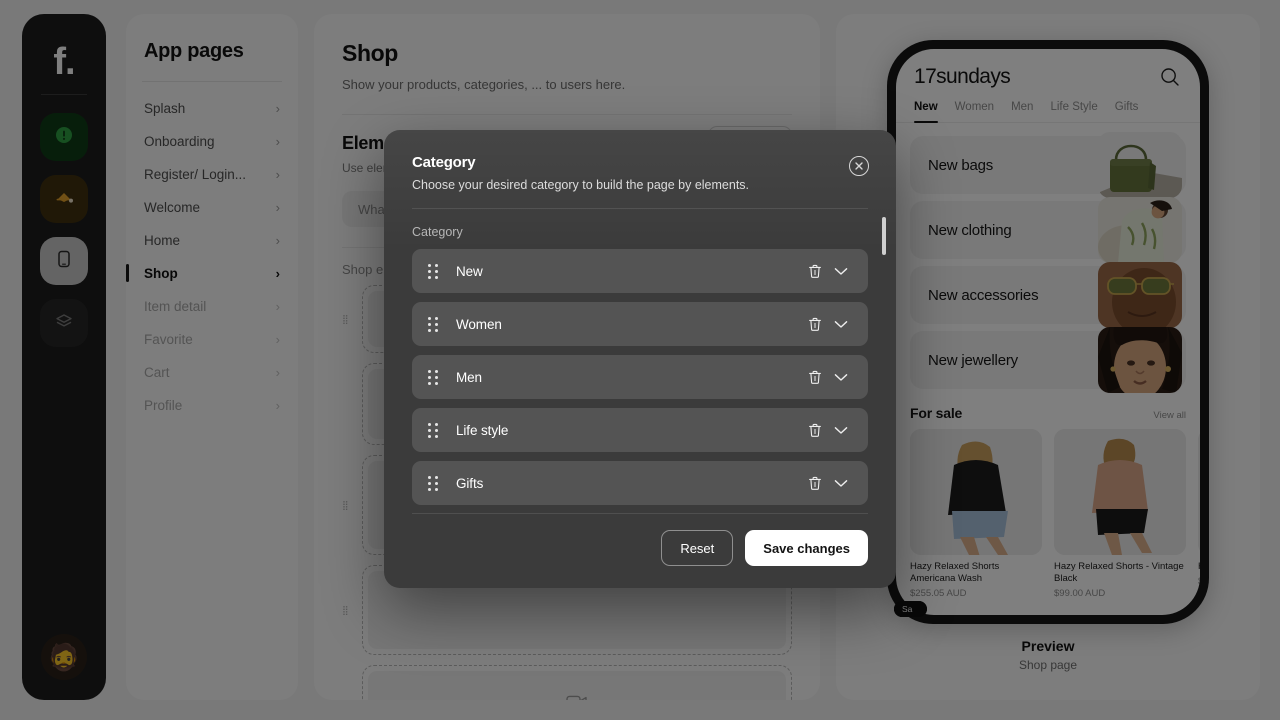 This screenshot has height=720, width=1280. What do you see at coordinates (212, 273) in the screenshot?
I see `sidebar-item-shop: Shop ›` at bounding box center [212, 273].